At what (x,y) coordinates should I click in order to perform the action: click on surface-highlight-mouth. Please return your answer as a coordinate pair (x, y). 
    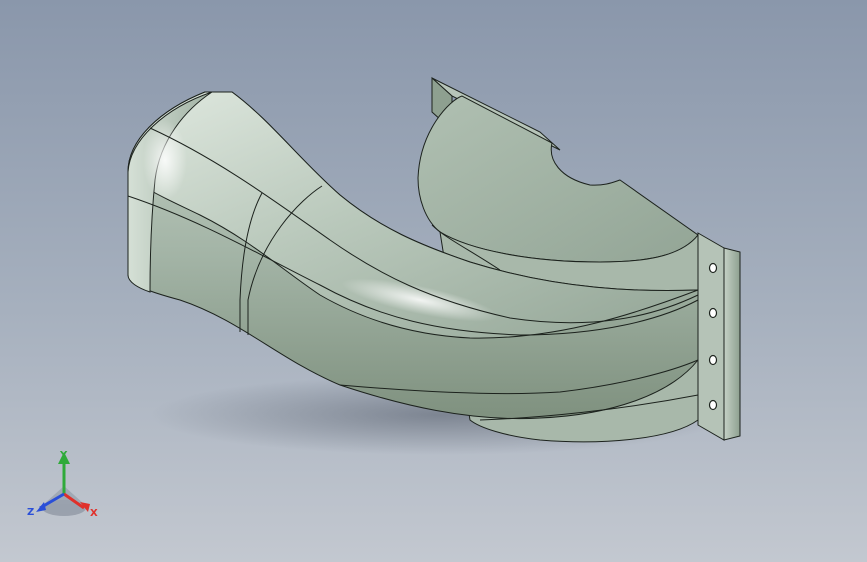
    Looking at the image, I should click on (165, 160).